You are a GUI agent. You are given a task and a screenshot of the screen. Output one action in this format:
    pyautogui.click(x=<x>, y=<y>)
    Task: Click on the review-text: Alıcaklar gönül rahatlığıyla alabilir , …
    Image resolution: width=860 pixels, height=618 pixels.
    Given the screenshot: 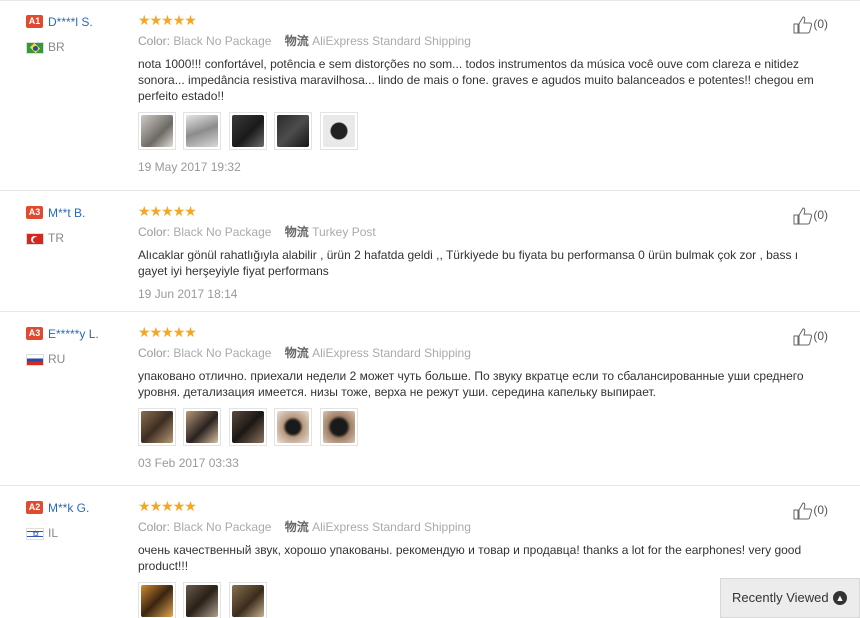 What is the action you would take?
    pyautogui.click(x=468, y=263)
    